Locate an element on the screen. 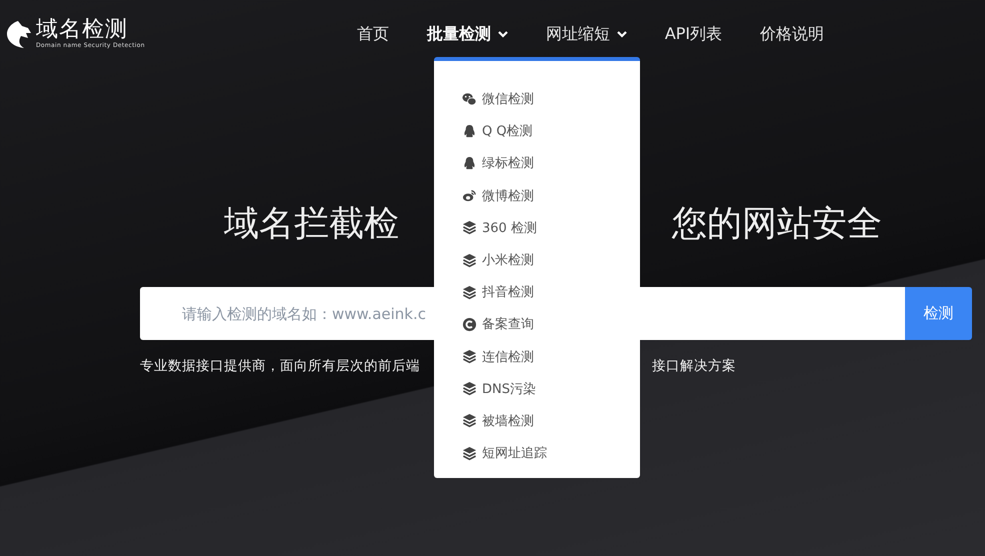 The width and height of the screenshot is (985, 556). hero-subtitle: 专业数据接口提供商，面向所有层次的前后端 is located at coordinates (280, 366).